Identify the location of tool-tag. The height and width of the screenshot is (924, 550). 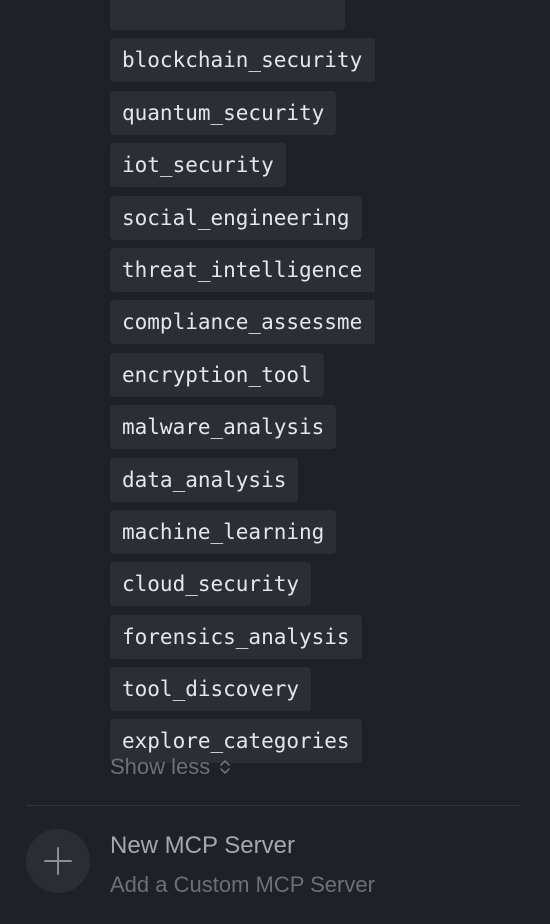
(227, 15).